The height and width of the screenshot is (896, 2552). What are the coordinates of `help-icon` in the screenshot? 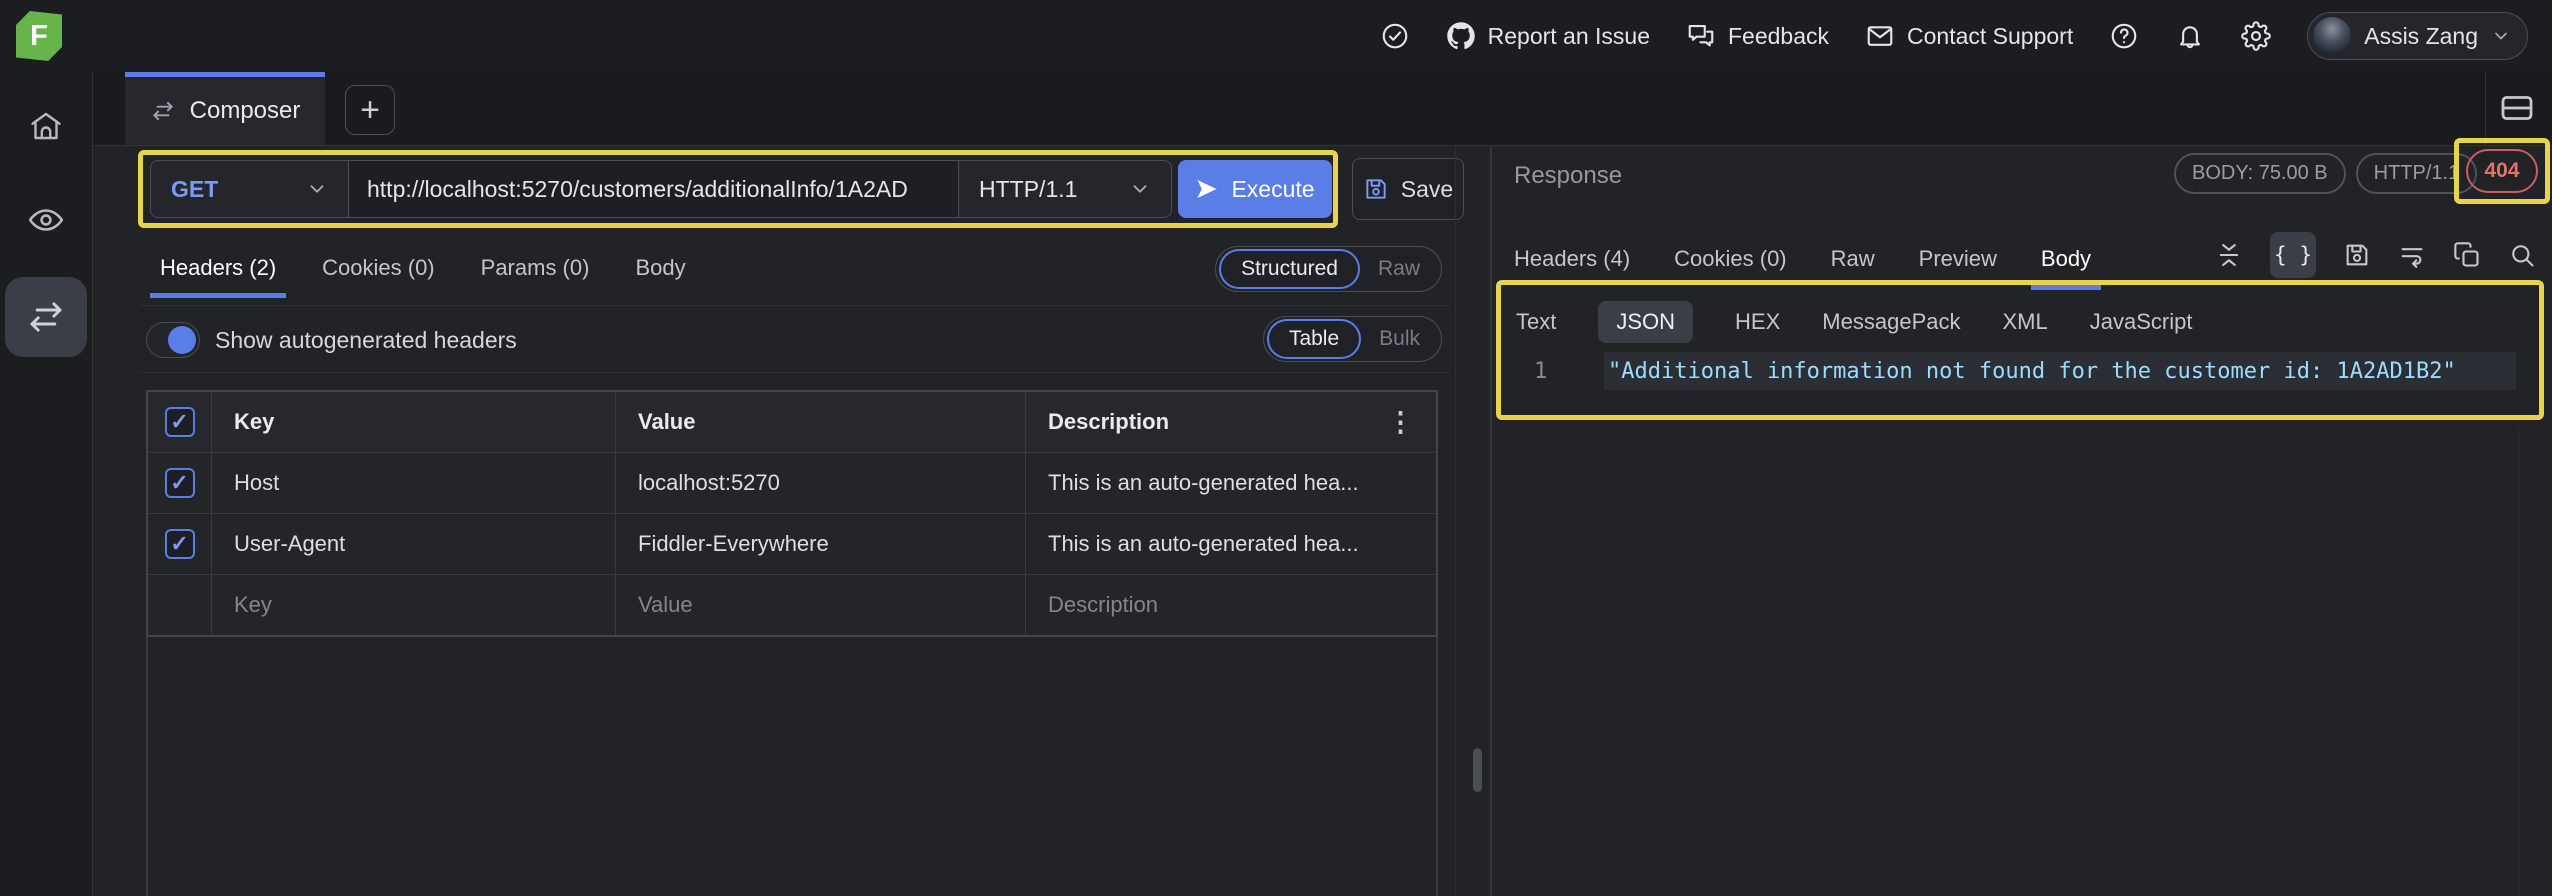 It's located at (2124, 36).